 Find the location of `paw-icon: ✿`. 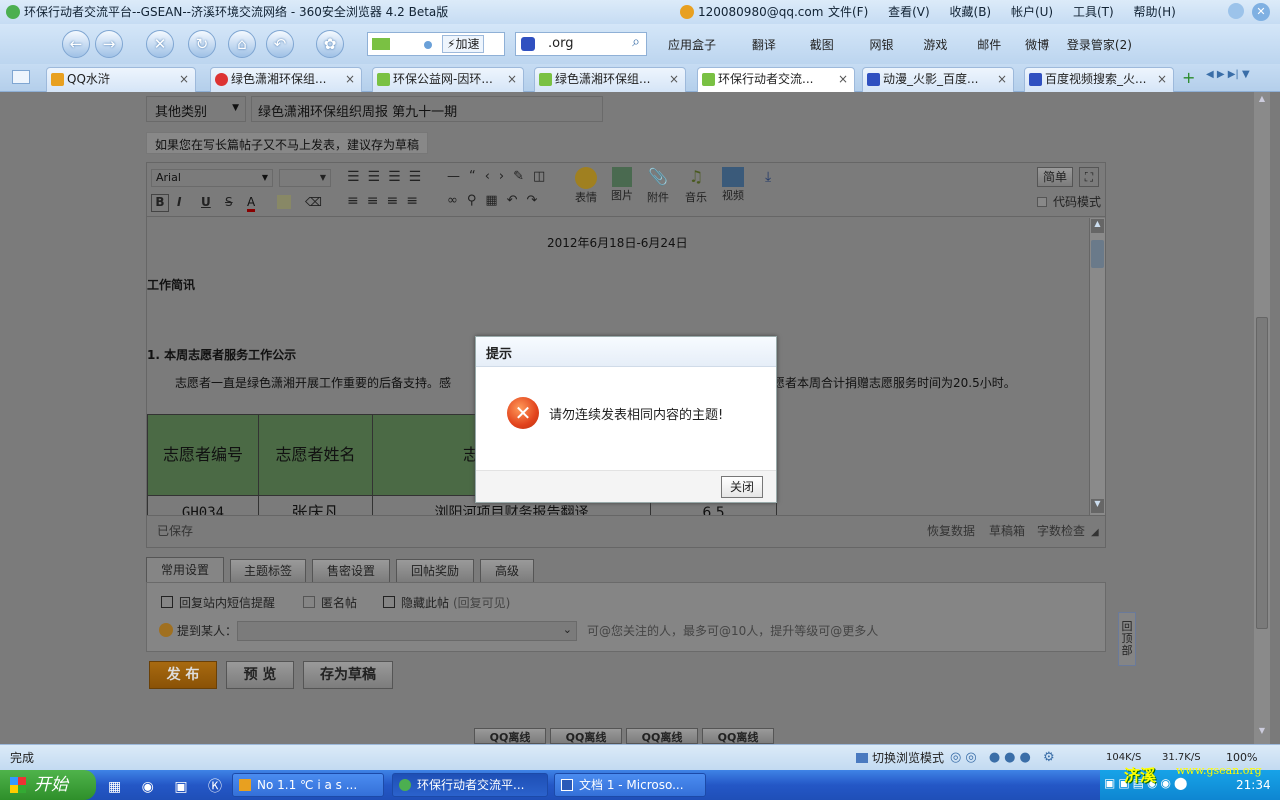

paw-icon: ✿ is located at coordinates (330, 44).